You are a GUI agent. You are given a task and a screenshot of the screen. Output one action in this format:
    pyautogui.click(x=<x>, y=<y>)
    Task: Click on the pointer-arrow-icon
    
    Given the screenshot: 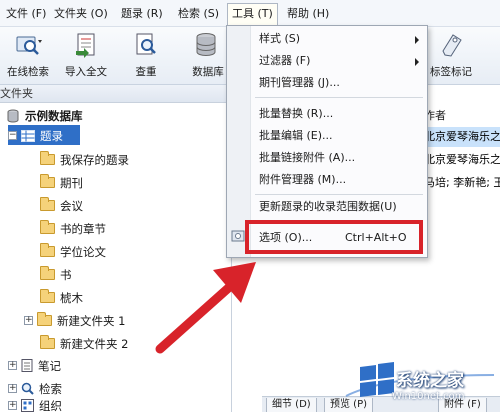 What is the action you would take?
    pyautogui.click(x=205, y=308)
    